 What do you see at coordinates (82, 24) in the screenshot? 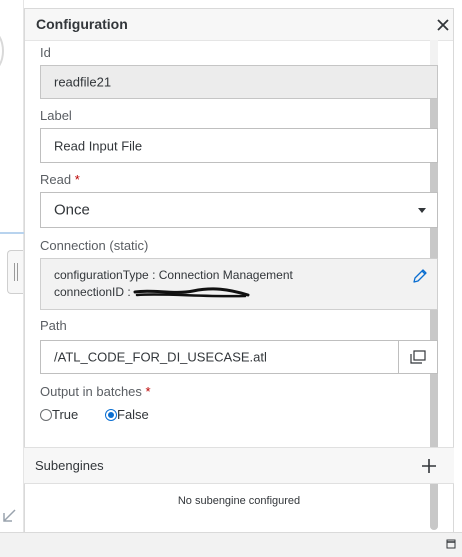
I see `panel-title: Configuration` at bounding box center [82, 24].